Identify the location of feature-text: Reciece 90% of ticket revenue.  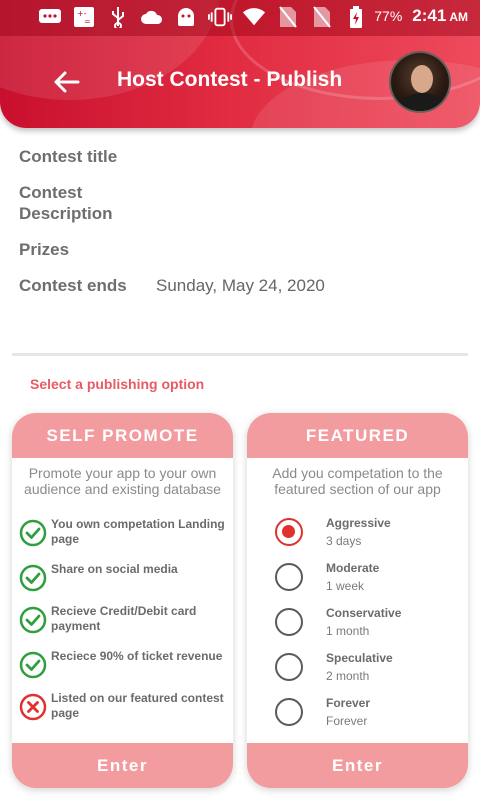
(137, 656).